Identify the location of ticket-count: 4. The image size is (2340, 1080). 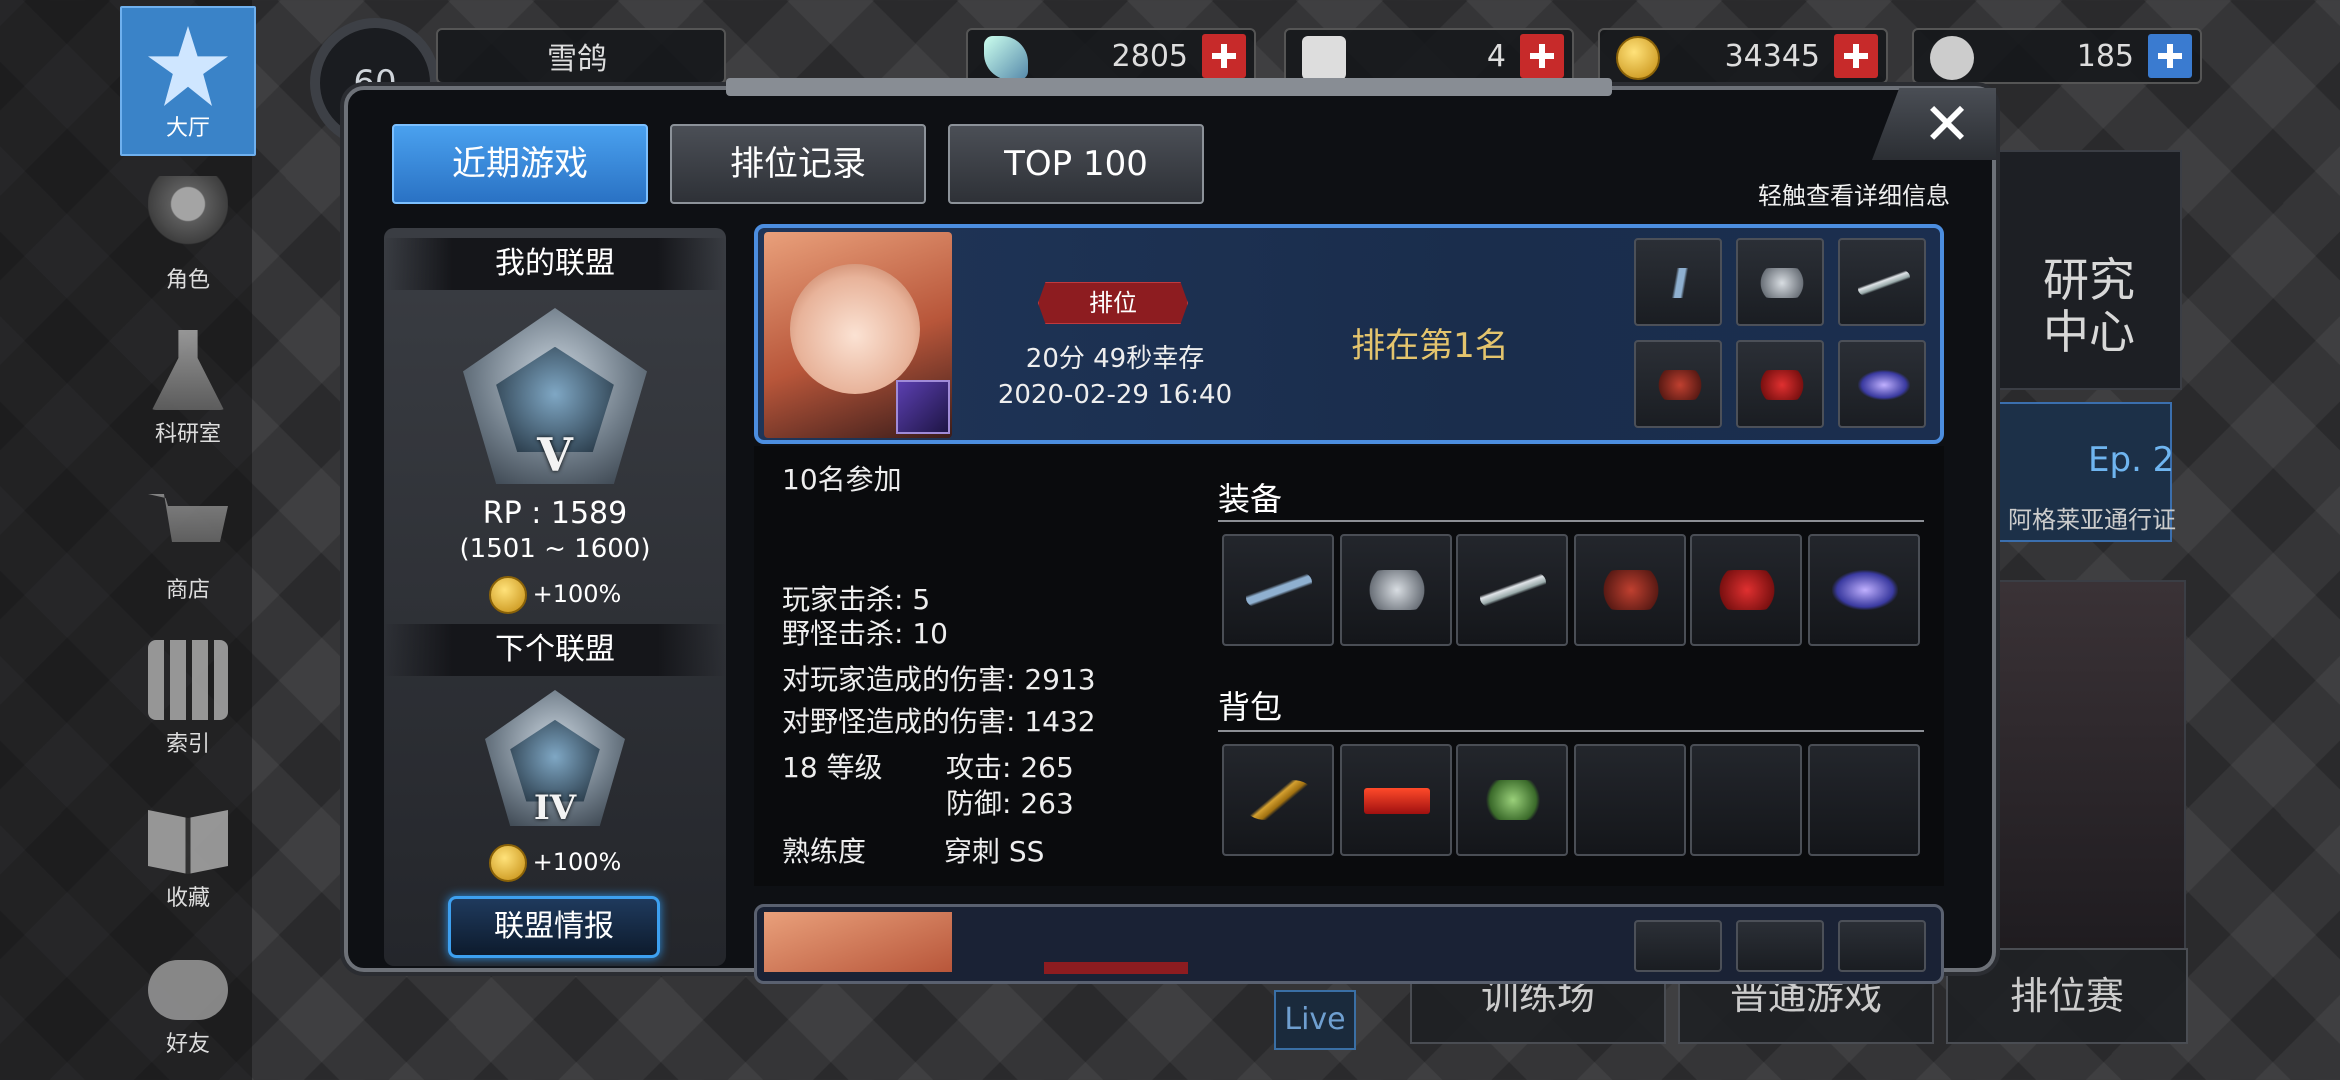
(1496, 56).